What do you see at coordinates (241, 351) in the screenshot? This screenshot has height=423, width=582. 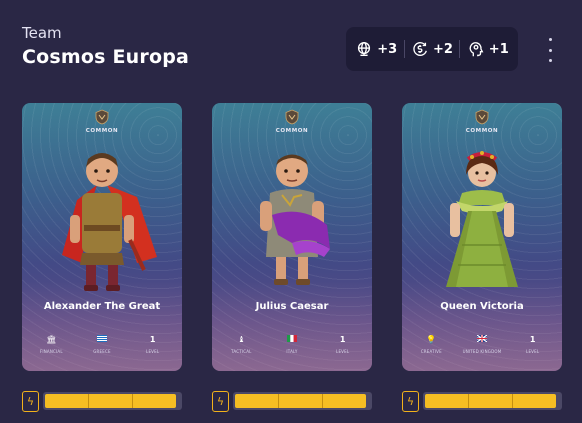 I see `attr-trait-label: TACTICAL` at bounding box center [241, 351].